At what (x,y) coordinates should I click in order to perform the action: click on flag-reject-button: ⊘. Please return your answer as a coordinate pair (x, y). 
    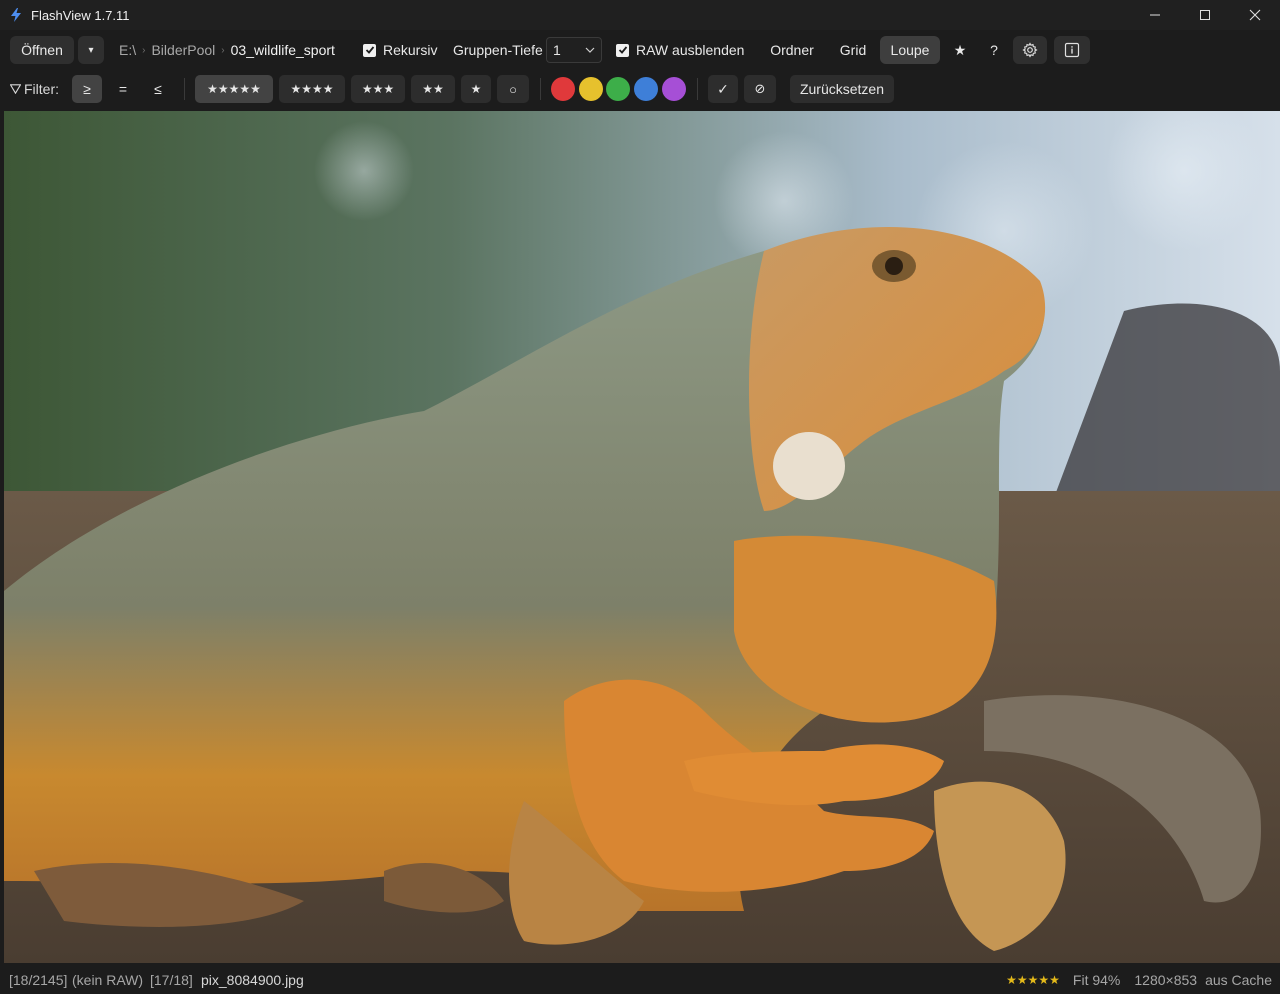
    Looking at the image, I should click on (760, 89).